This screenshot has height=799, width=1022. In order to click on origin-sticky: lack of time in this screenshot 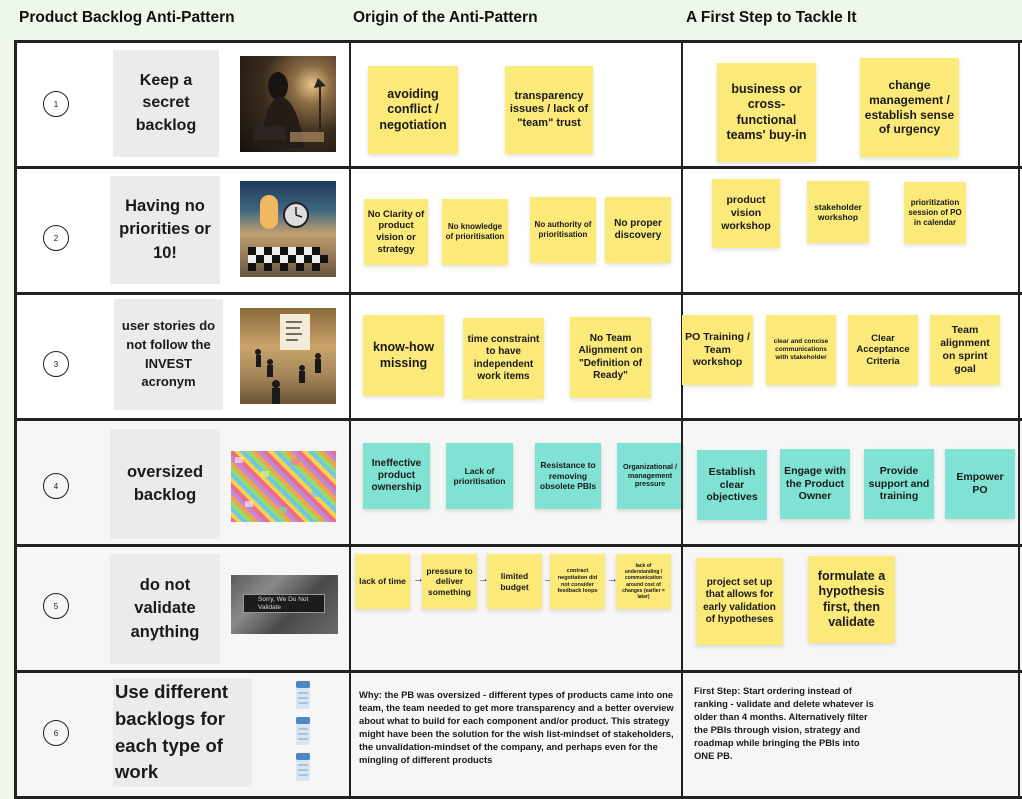, I will do `click(382, 581)`.